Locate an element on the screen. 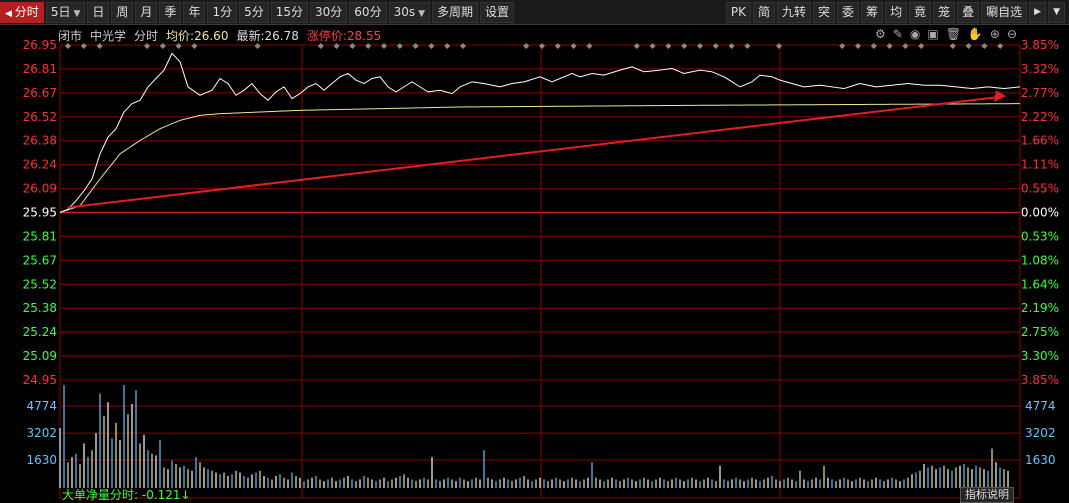 This screenshot has width=1069, height=503. volume-tick-label-right: 4774 is located at coordinates (1040, 406).